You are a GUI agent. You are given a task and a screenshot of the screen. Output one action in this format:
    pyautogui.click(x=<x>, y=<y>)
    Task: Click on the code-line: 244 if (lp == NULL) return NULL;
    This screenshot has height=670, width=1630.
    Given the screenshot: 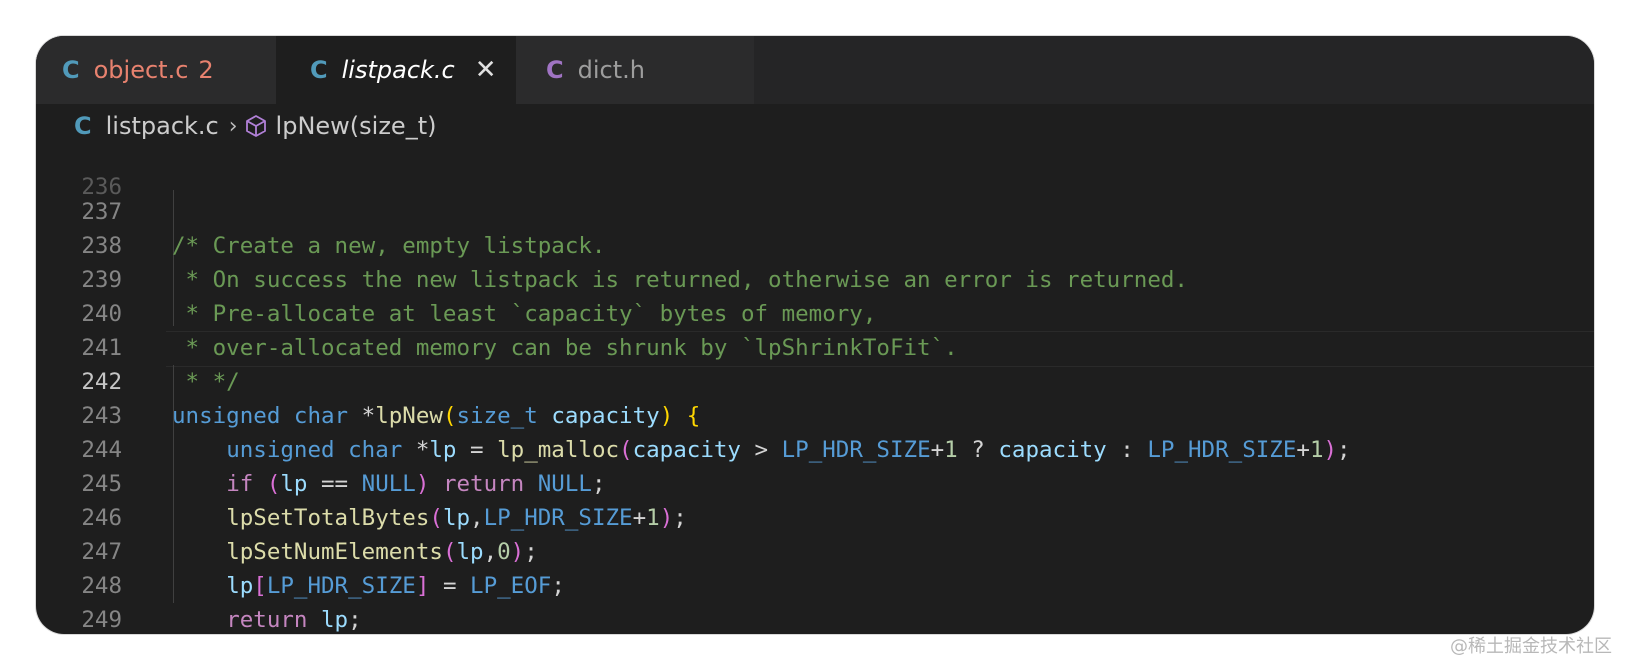 What is the action you would take?
    pyautogui.click(x=815, y=448)
    